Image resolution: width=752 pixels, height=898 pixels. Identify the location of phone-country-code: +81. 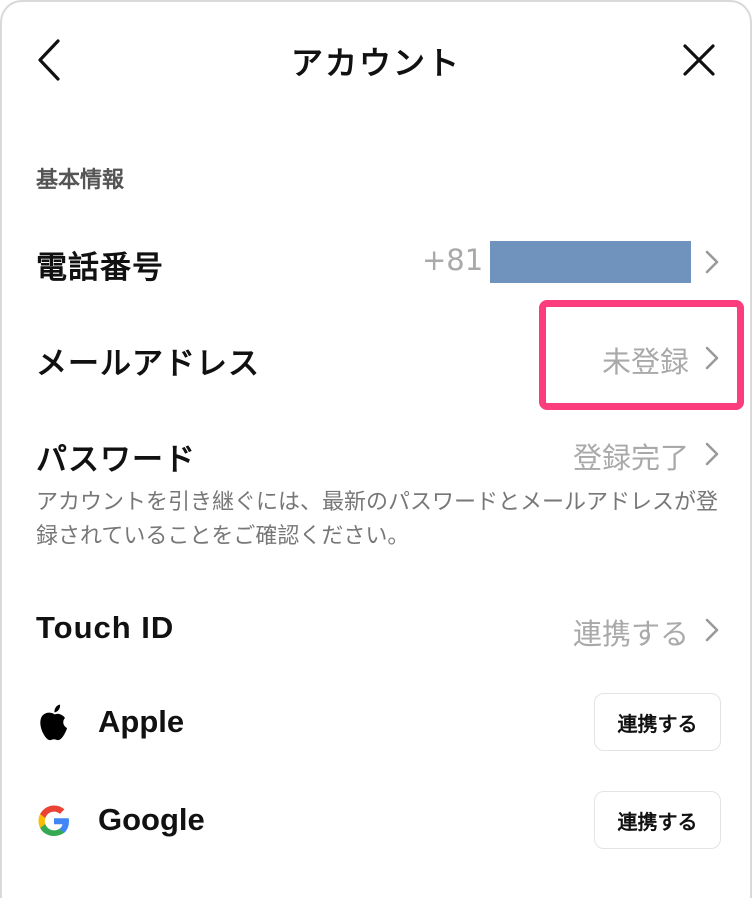
(453, 260).